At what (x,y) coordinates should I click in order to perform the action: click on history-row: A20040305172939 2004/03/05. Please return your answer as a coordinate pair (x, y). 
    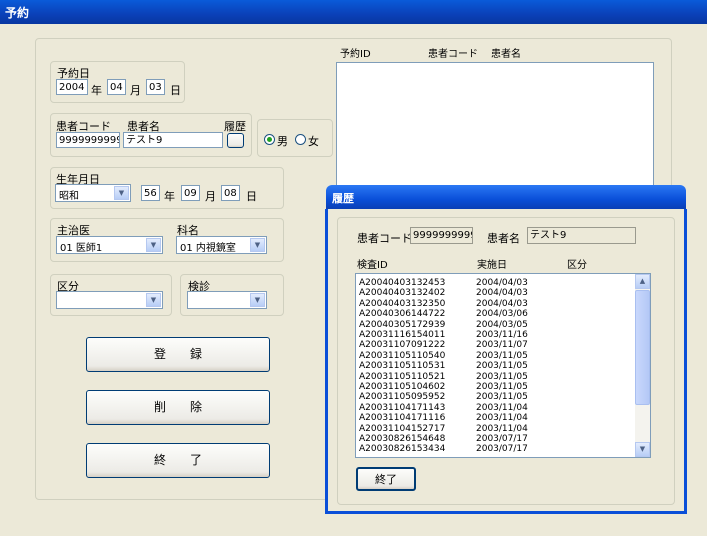
    Looking at the image, I should click on (496, 325).